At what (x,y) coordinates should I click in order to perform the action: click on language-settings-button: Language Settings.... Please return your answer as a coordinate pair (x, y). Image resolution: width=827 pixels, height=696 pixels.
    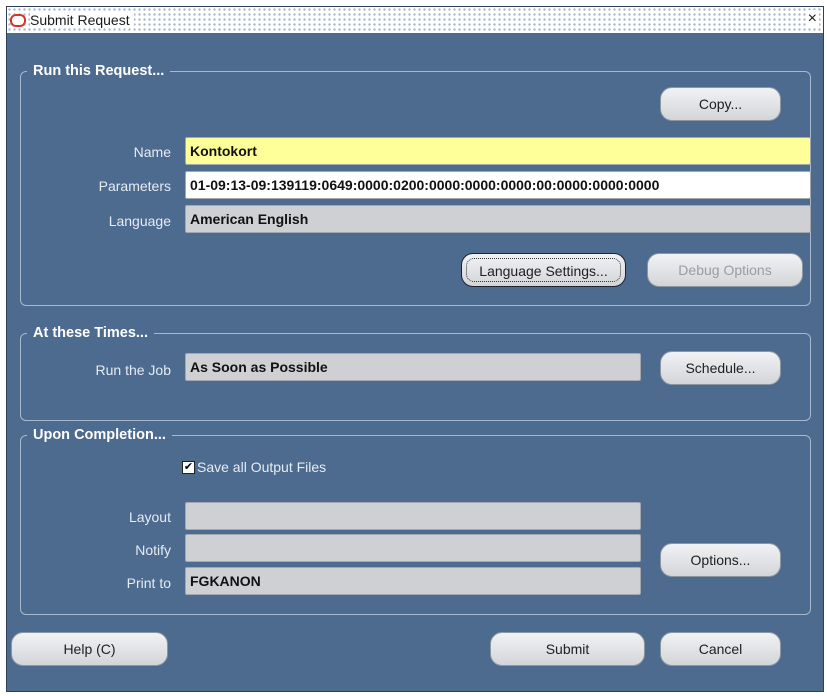
    Looking at the image, I should click on (543, 270).